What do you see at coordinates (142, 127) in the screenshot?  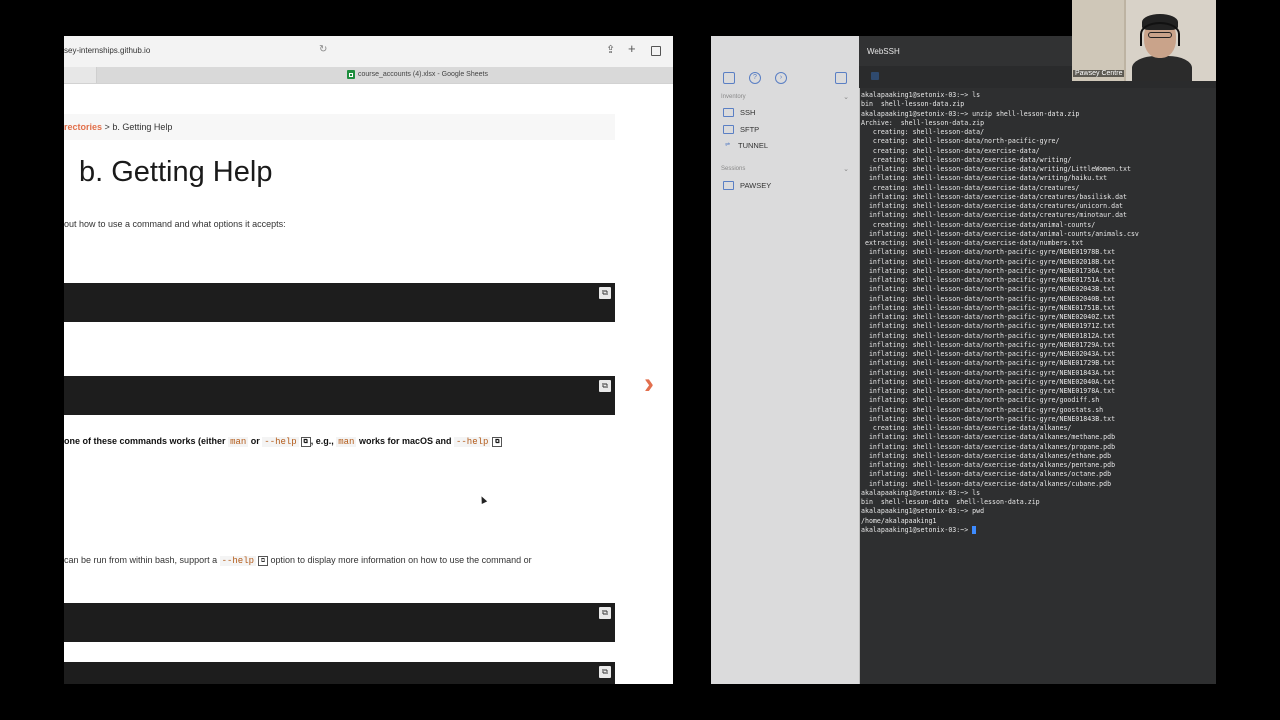 I see `breadcrumb-current: b. Getting Help` at bounding box center [142, 127].